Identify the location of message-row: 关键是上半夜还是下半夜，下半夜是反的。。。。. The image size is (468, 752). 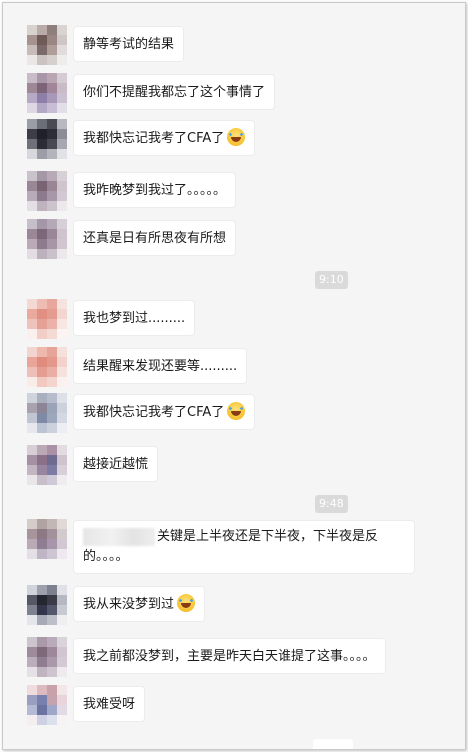
(234, 551).